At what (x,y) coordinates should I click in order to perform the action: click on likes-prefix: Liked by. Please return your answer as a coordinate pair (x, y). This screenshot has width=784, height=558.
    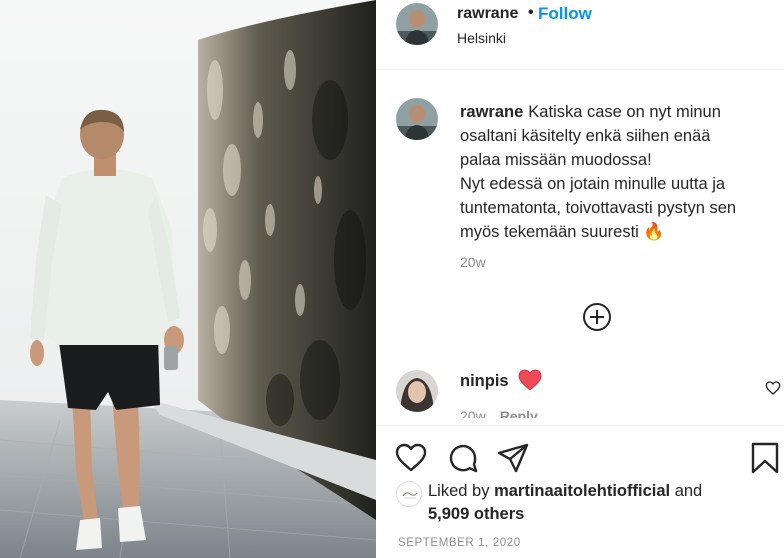
    Looking at the image, I should click on (459, 491).